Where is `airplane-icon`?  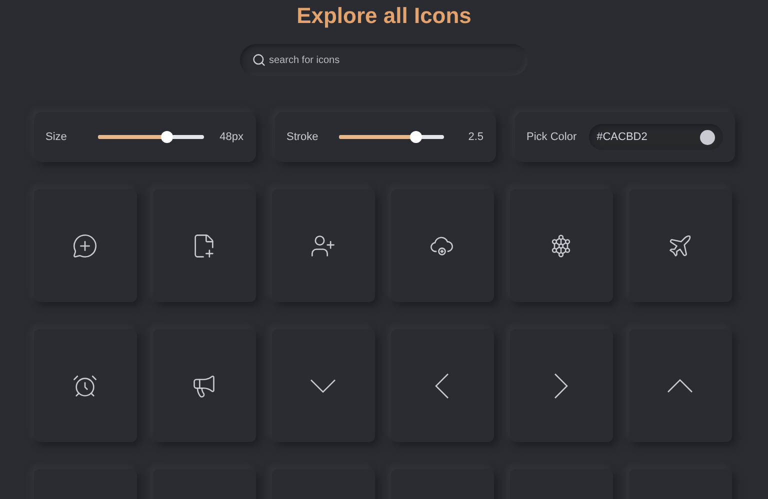
airplane-icon is located at coordinates (680, 245).